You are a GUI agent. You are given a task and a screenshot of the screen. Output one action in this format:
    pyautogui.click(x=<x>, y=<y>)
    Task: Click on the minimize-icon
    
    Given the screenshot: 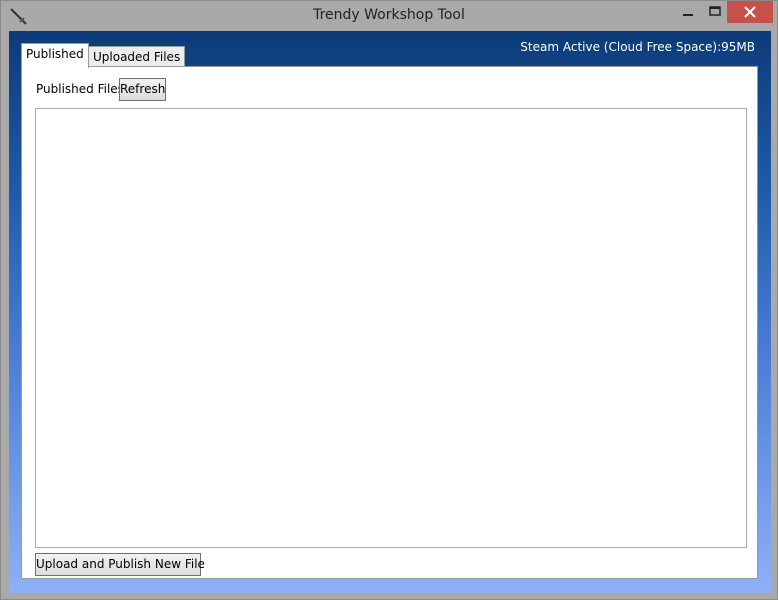 What is the action you would take?
    pyautogui.click(x=688, y=15)
    